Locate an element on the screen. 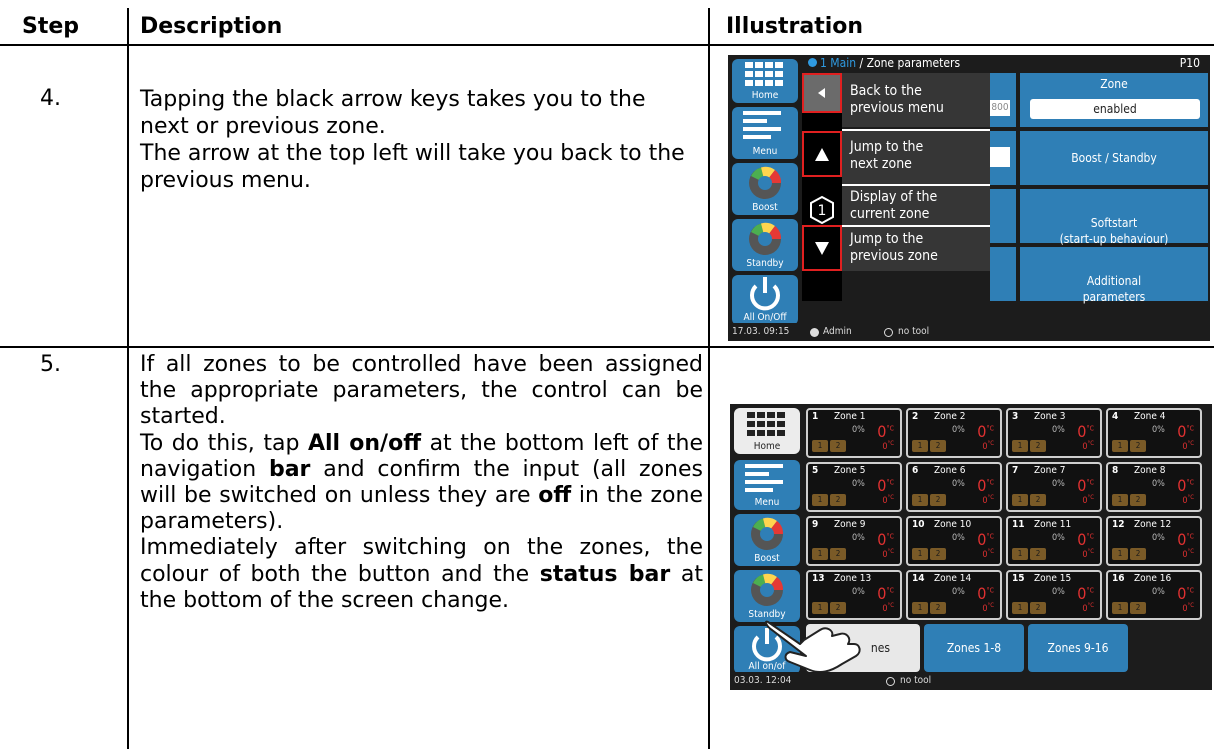 This screenshot has width=1214, height=749. nav-home-label: Home is located at coordinates (765, 95).